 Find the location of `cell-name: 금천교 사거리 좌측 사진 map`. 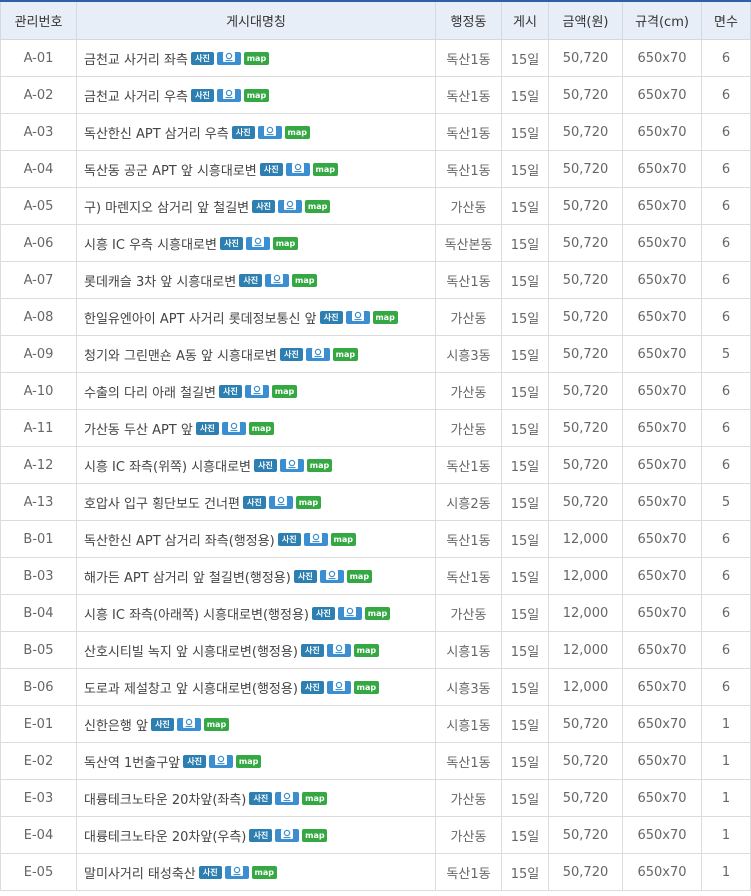

cell-name: 금천교 사거리 좌측 사진 map is located at coordinates (256, 58).